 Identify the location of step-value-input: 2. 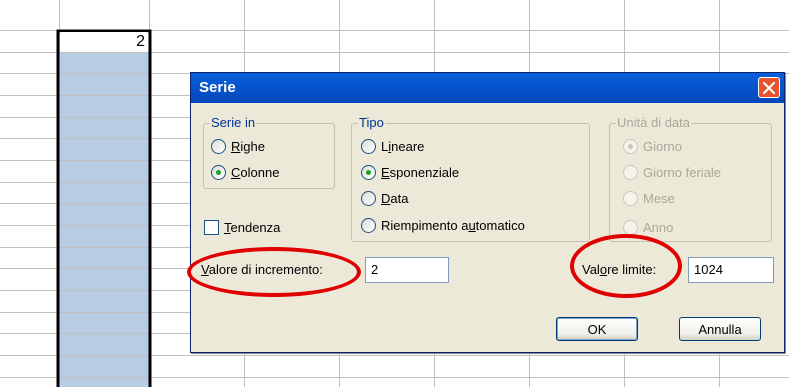
(407, 270).